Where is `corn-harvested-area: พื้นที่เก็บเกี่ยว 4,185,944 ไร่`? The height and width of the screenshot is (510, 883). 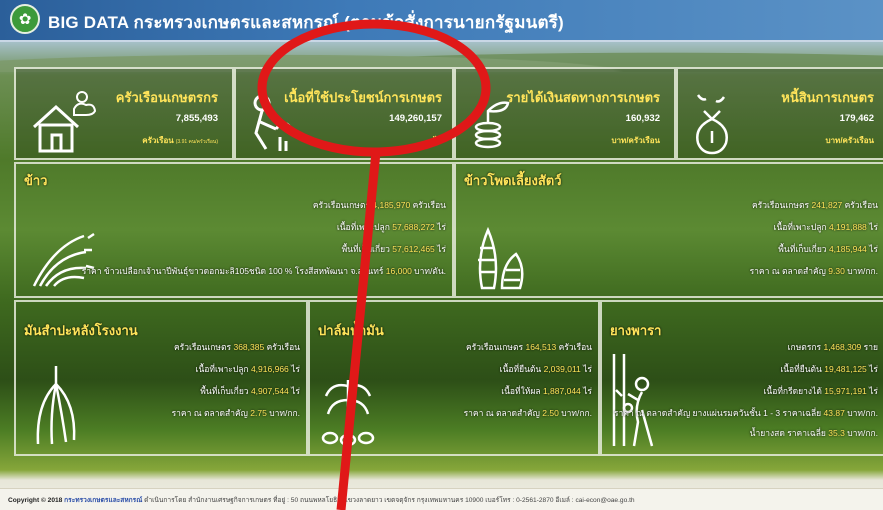
corn-harvested-area: พื้นที่เก็บเกี่ยว 4,185,944 ไร่ is located at coordinates (828, 249).